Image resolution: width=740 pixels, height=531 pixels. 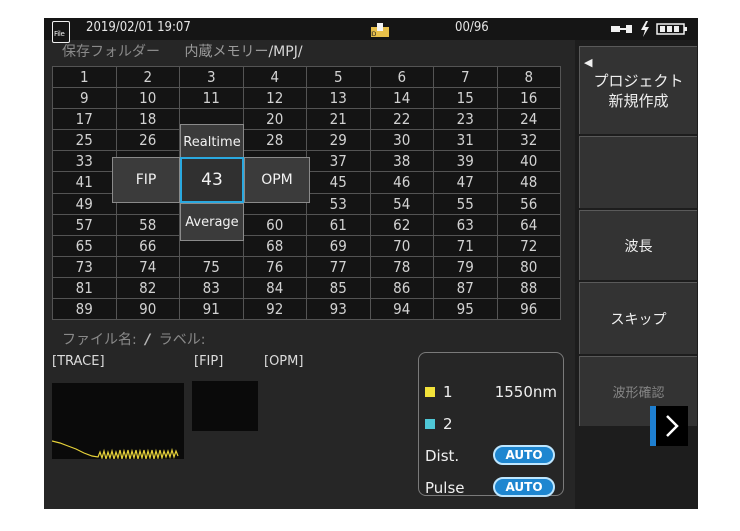 I want to click on trace-thumbnail, so click(x=117, y=422).